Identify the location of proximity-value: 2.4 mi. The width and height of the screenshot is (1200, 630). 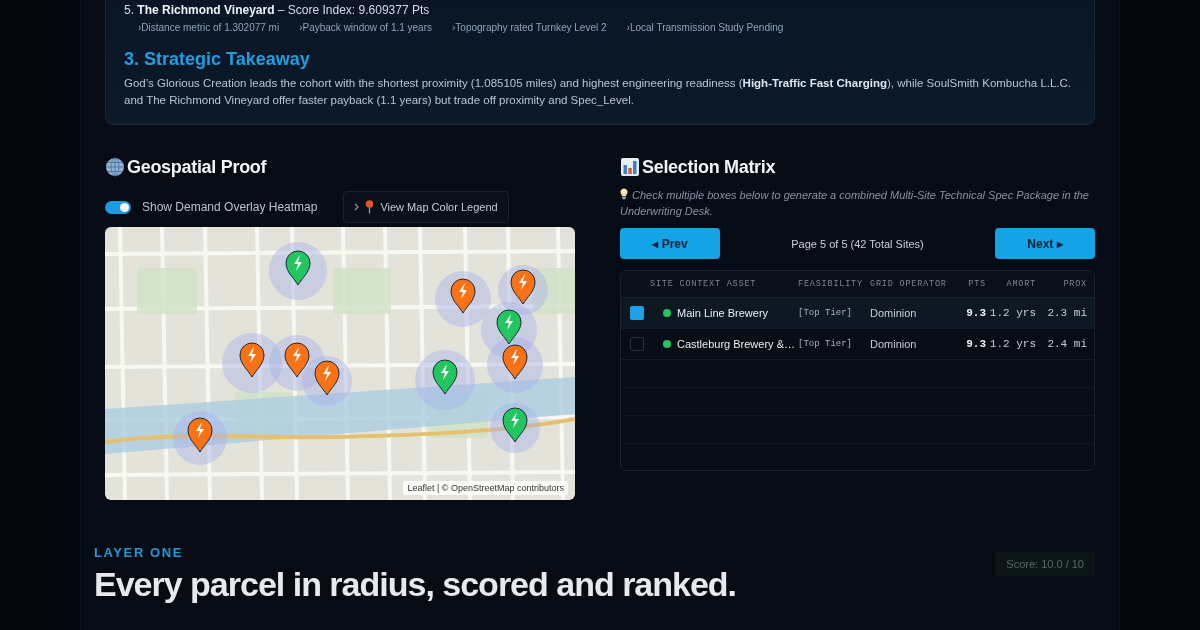
(1067, 344).